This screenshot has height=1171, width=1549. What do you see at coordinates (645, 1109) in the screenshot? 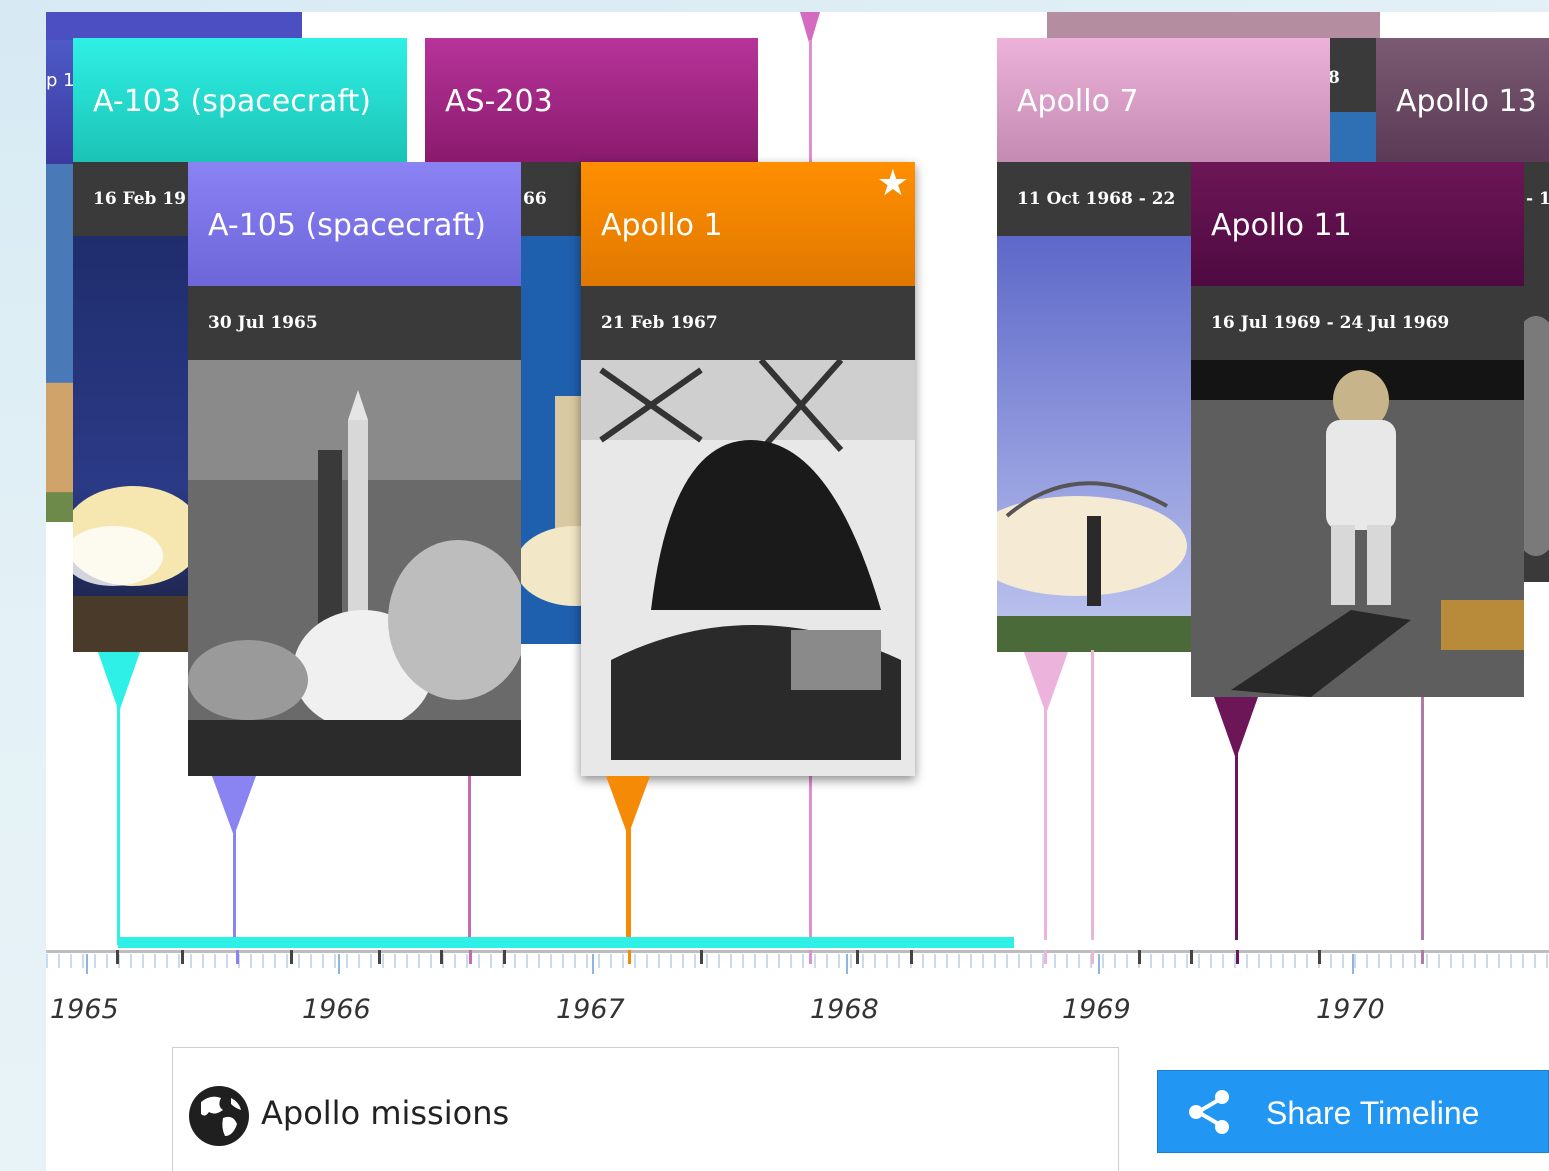
I see `timeline-title-box: Apollo missions` at bounding box center [645, 1109].